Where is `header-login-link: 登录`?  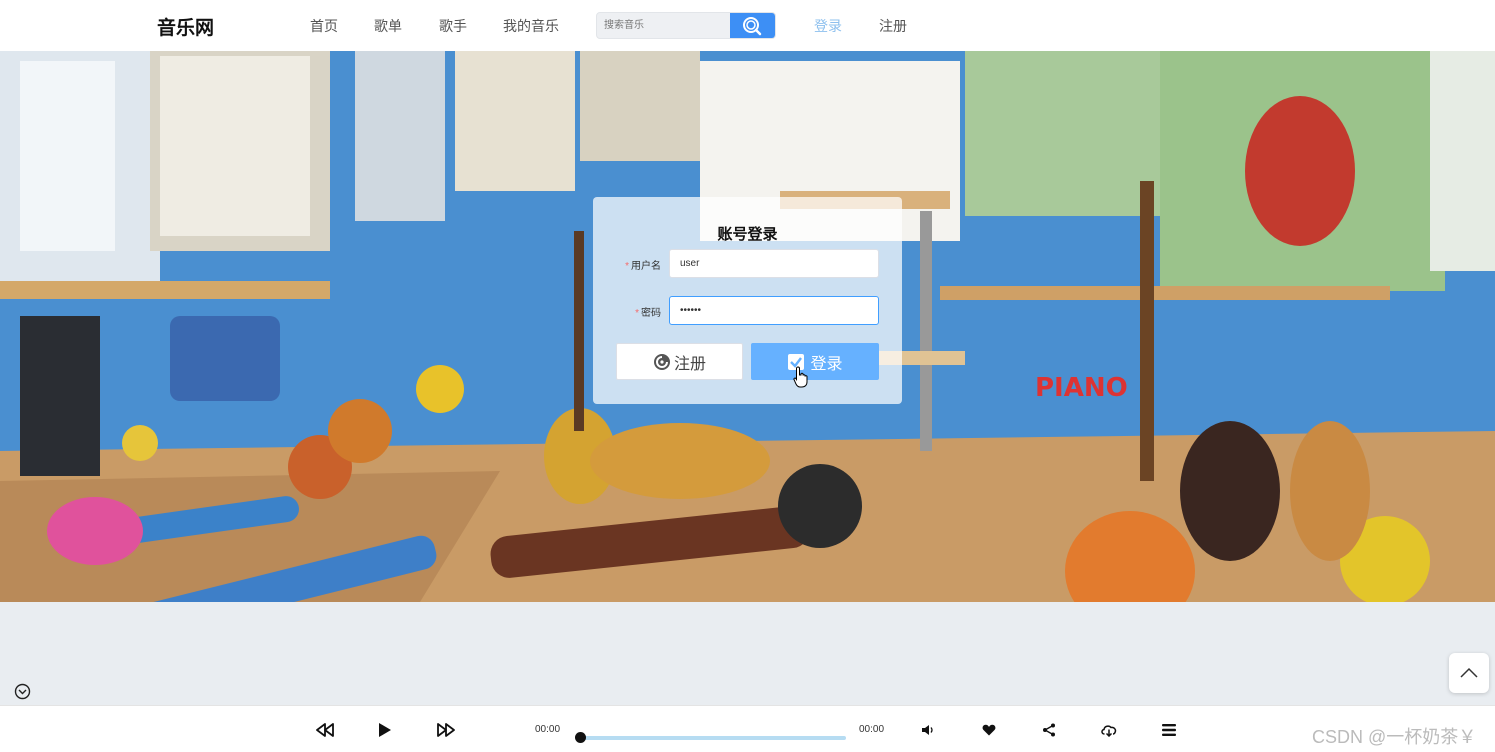 header-login-link: 登录 is located at coordinates (828, 26).